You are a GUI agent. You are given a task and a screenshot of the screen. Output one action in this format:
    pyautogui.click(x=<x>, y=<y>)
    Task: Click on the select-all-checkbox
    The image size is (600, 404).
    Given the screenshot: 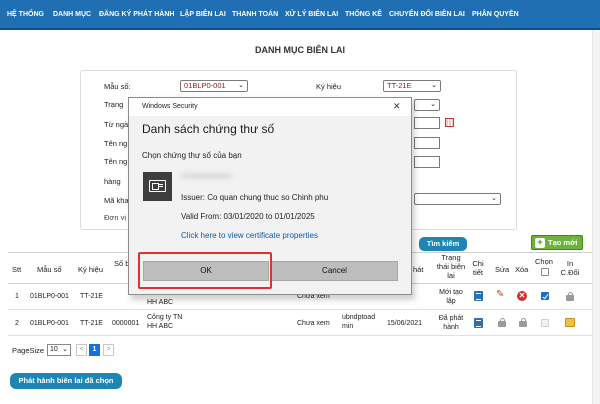 What is the action you would take?
    pyautogui.click(x=545, y=272)
    